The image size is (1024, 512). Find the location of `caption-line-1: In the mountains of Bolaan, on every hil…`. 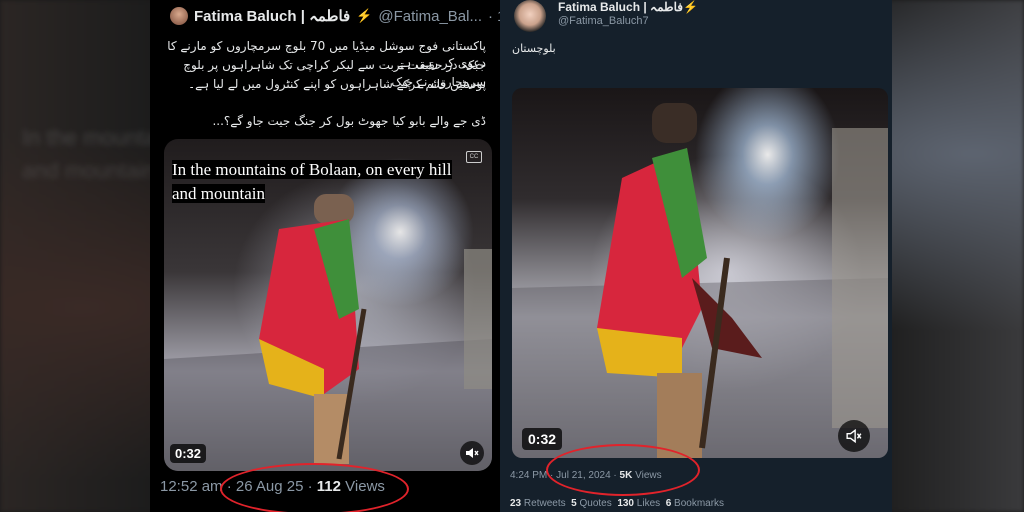

caption-line-1: In the mountains of Bolaan, on every hil… is located at coordinates (312, 169).